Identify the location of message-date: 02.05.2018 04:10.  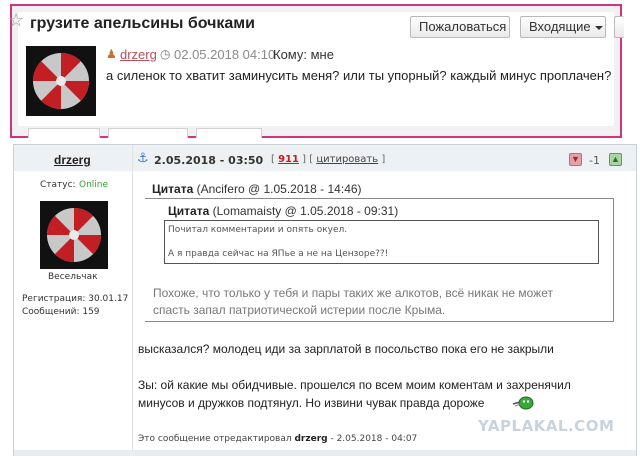
(225, 54).